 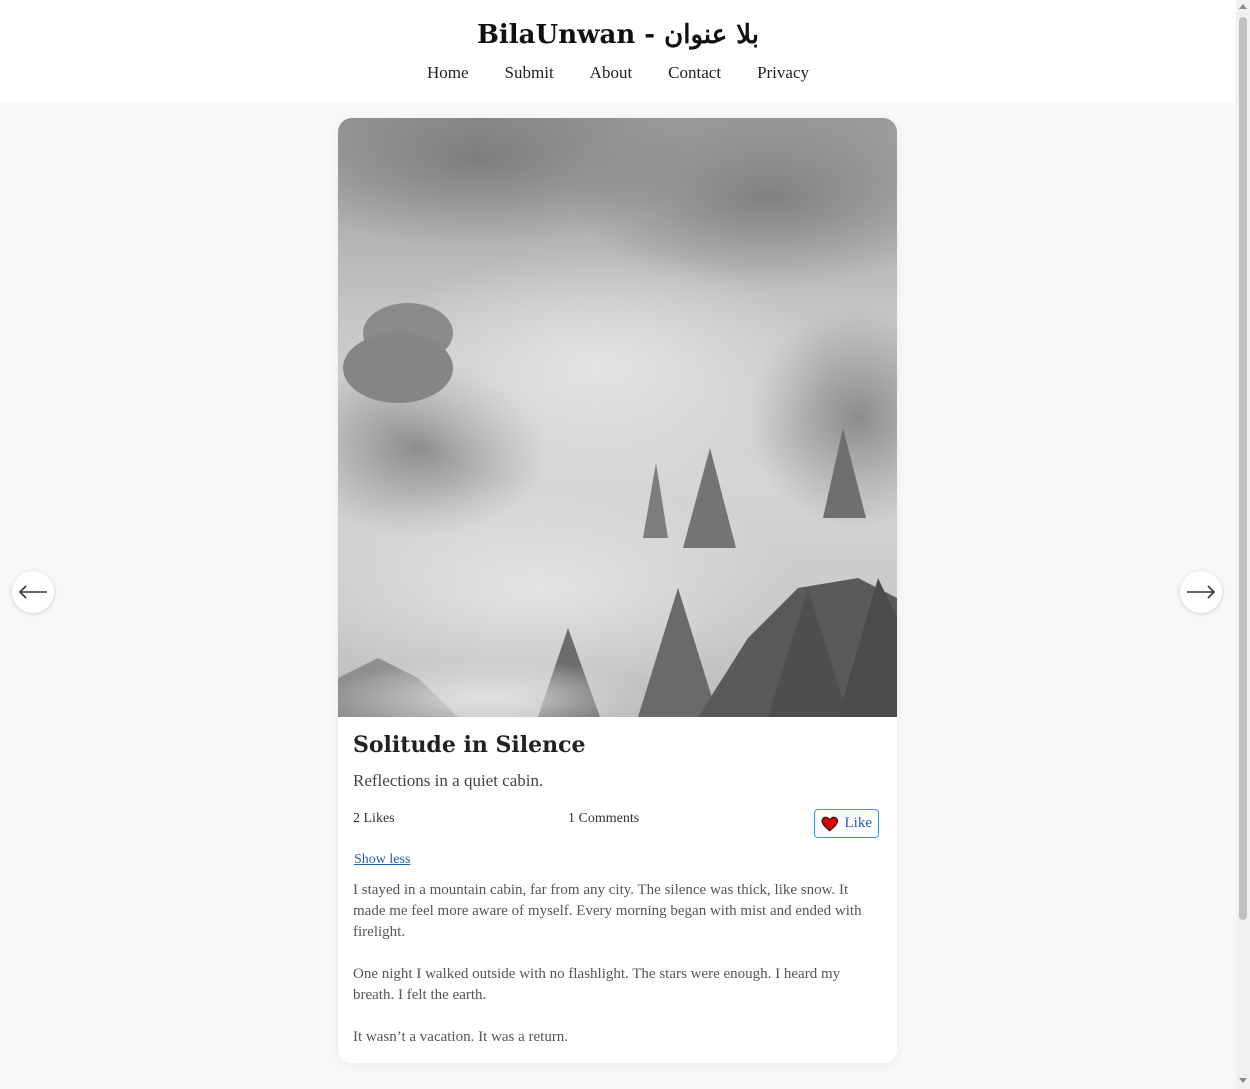 I want to click on next-post-button, so click(x=1201, y=592).